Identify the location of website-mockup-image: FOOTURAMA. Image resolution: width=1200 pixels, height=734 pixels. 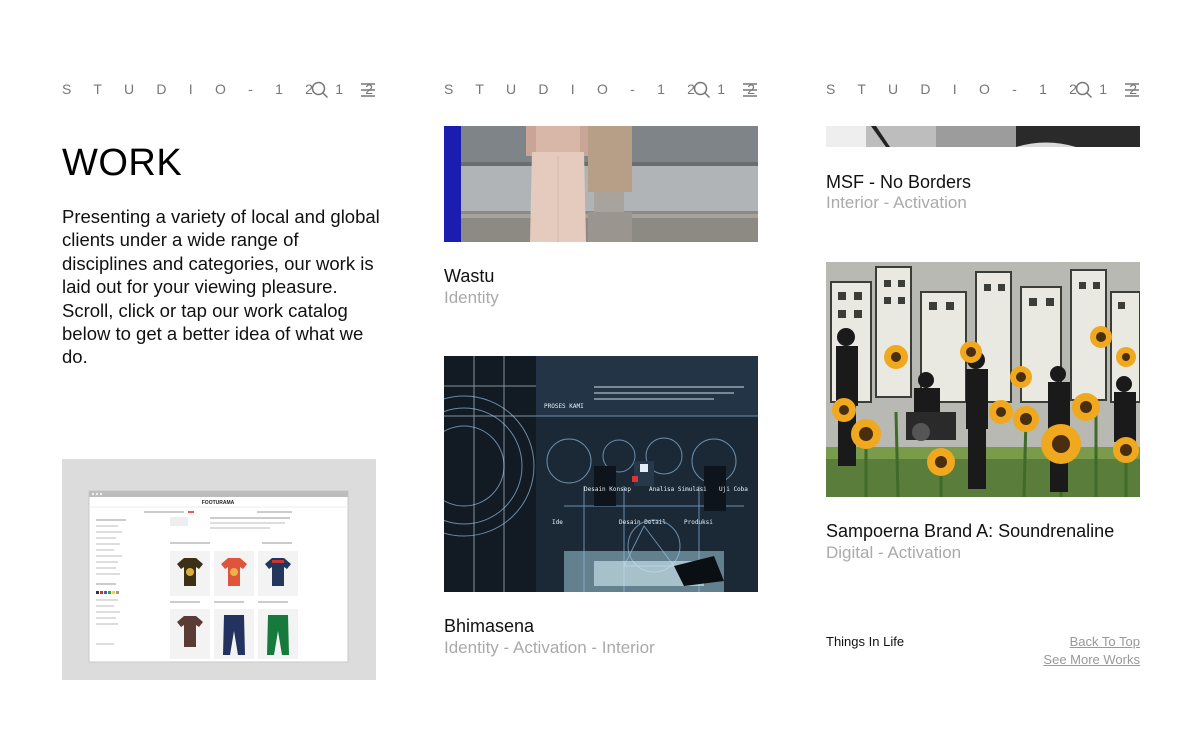
(218, 576).